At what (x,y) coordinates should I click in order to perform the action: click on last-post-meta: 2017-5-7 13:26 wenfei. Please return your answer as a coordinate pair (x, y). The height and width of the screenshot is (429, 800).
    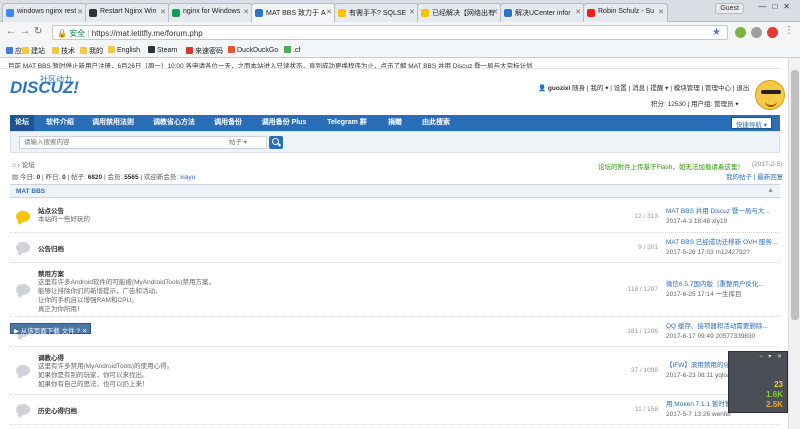
    Looking at the image, I should click on (698, 414).